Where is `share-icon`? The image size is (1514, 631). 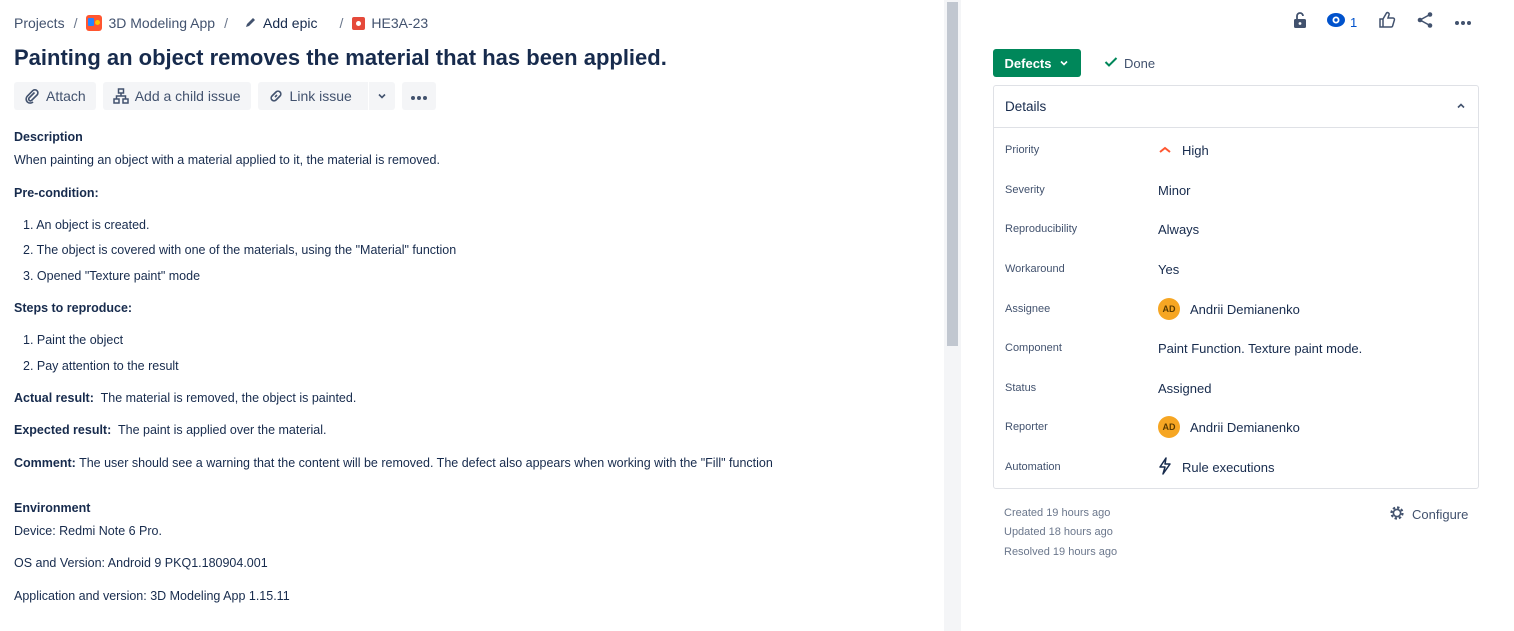
share-icon is located at coordinates (1425, 22).